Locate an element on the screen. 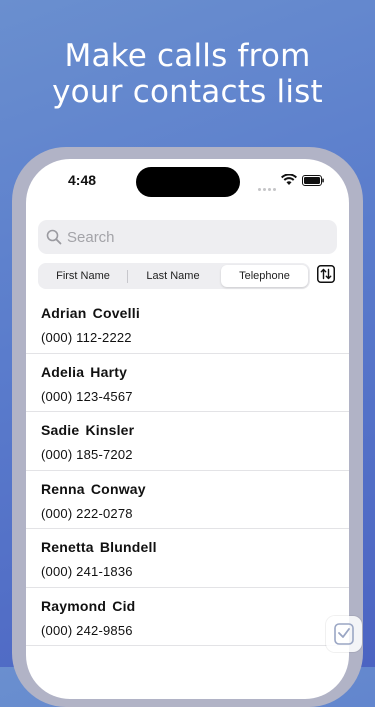  contact-name: Raymond Cid is located at coordinates (88, 605).